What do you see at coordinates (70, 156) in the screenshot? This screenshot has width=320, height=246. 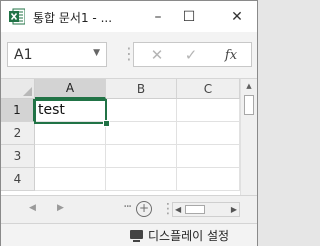 I see `cell-a3` at bounding box center [70, 156].